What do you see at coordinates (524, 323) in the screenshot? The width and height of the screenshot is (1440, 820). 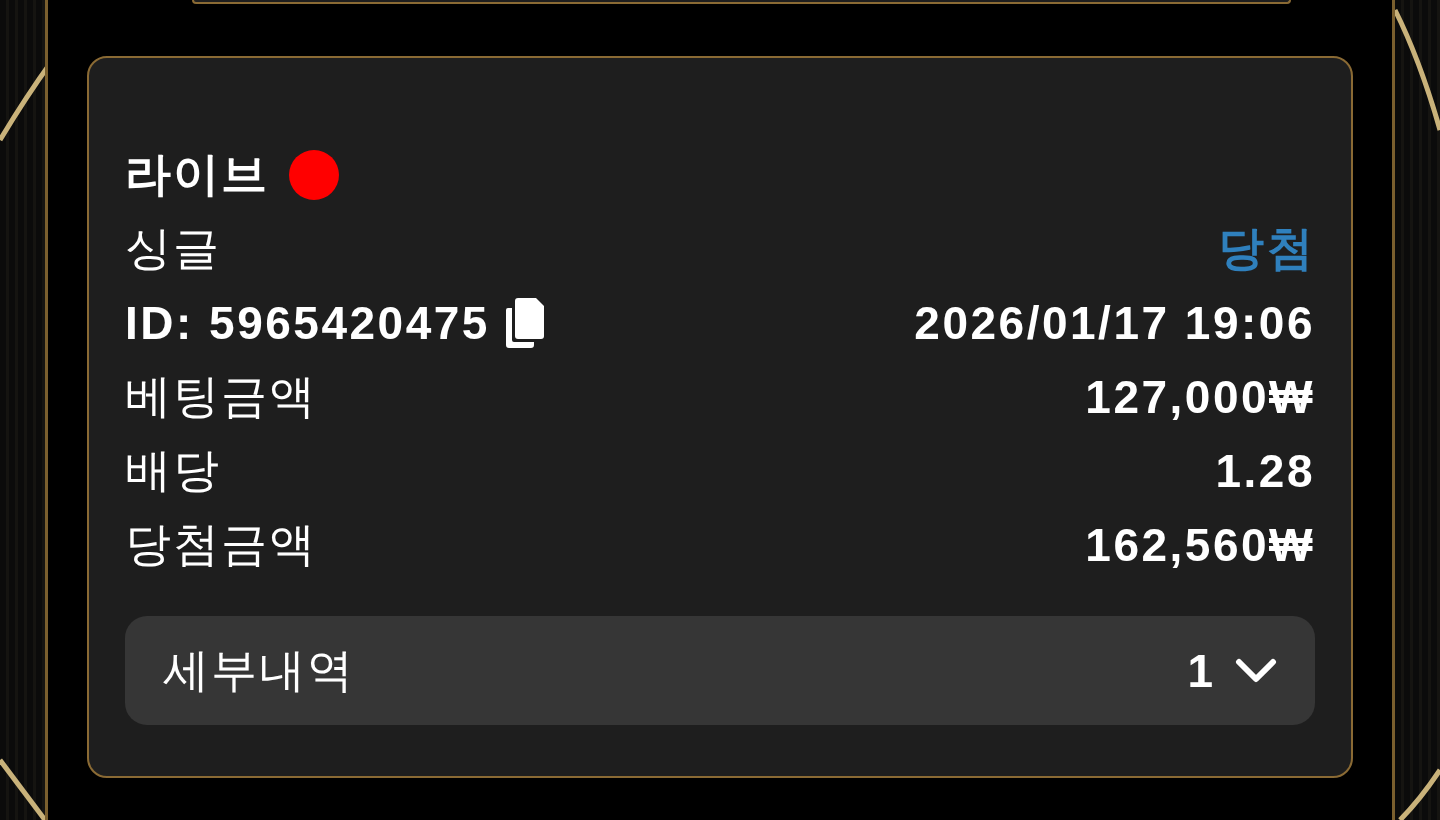 I see `copy-icon` at bounding box center [524, 323].